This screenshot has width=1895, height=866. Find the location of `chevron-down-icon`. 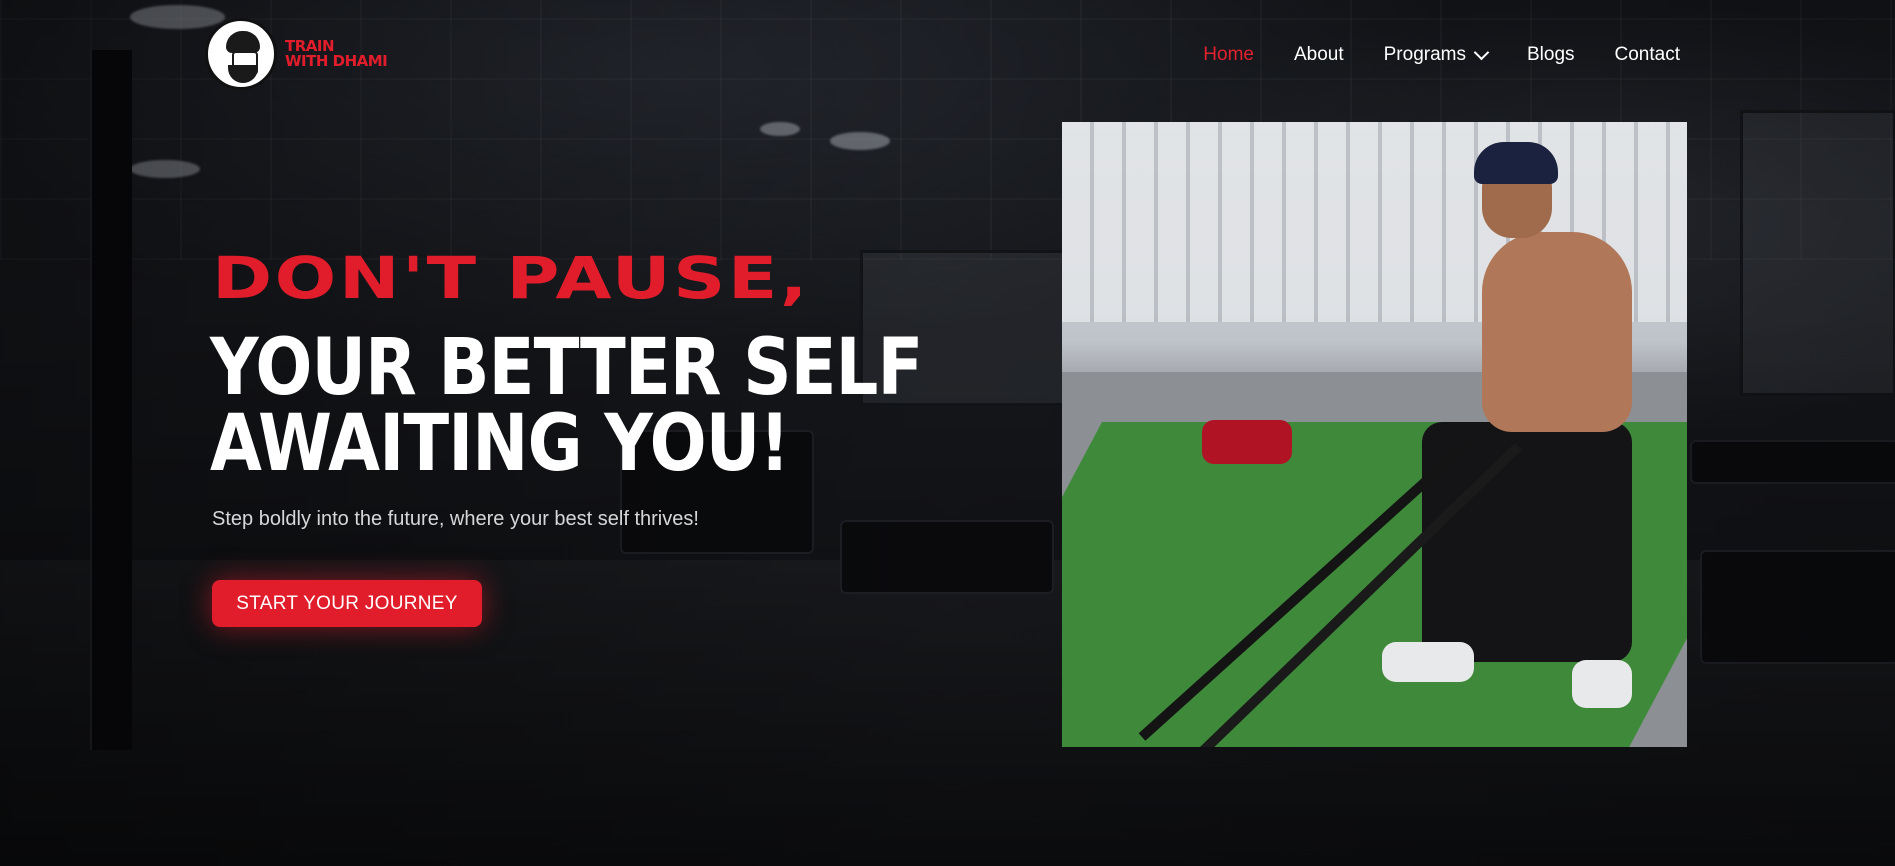

chevron-down-icon is located at coordinates (1481, 52).